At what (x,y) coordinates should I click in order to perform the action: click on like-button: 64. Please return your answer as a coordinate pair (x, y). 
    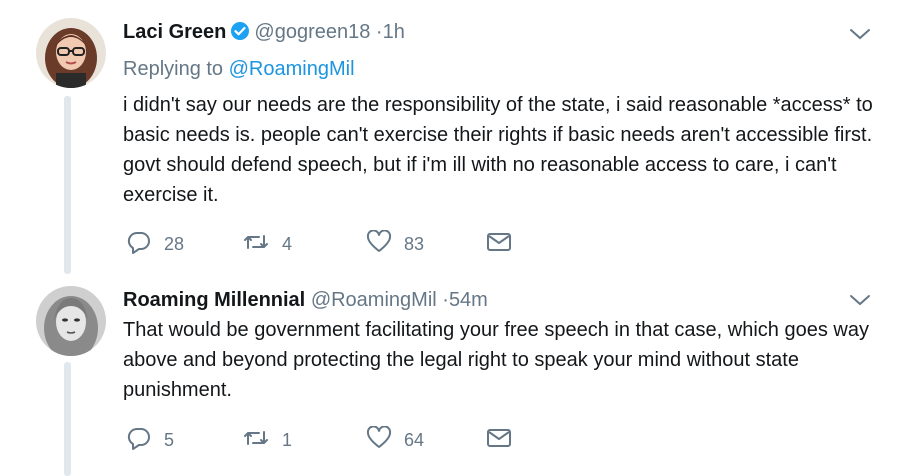
    Looking at the image, I should click on (395, 439).